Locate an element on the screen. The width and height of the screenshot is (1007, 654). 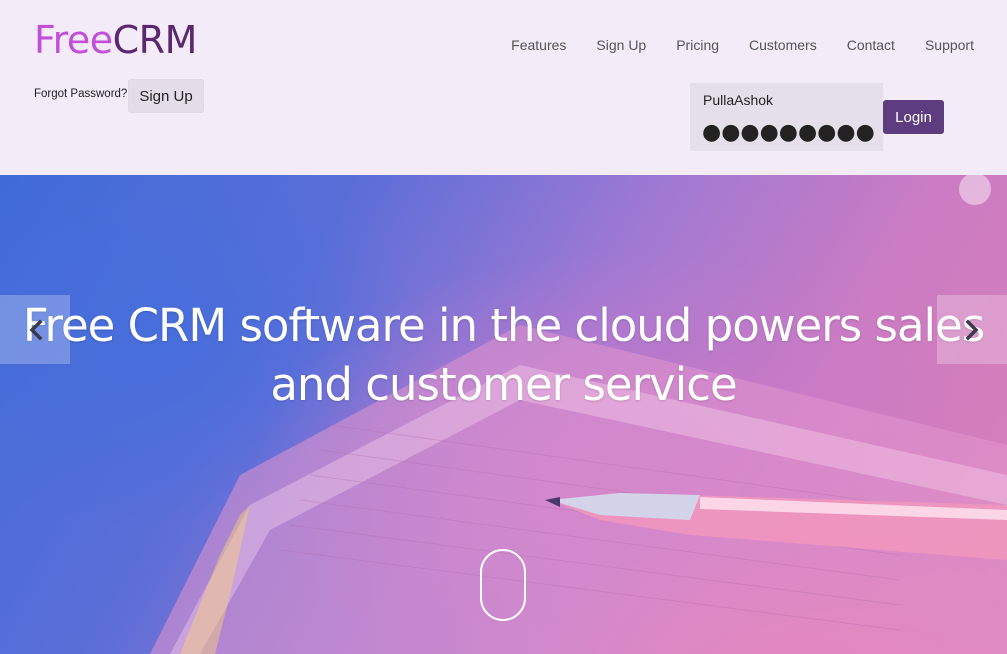
brand-logo: FreeCRM is located at coordinates (115, 40).